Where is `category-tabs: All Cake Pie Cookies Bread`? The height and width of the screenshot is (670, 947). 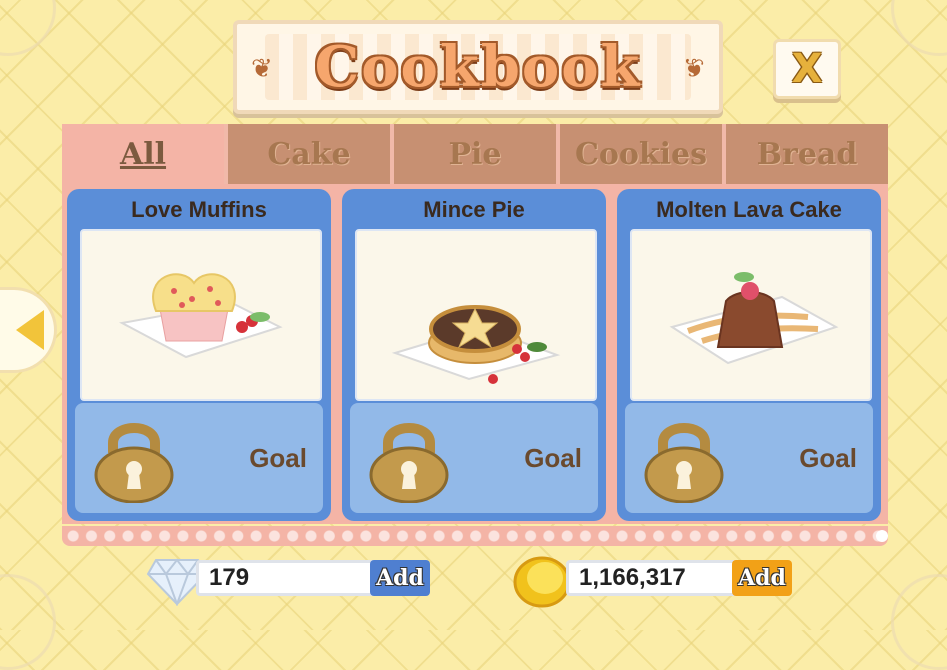
category-tabs: All Cake Pie Cookies Bread is located at coordinates (475, 154).